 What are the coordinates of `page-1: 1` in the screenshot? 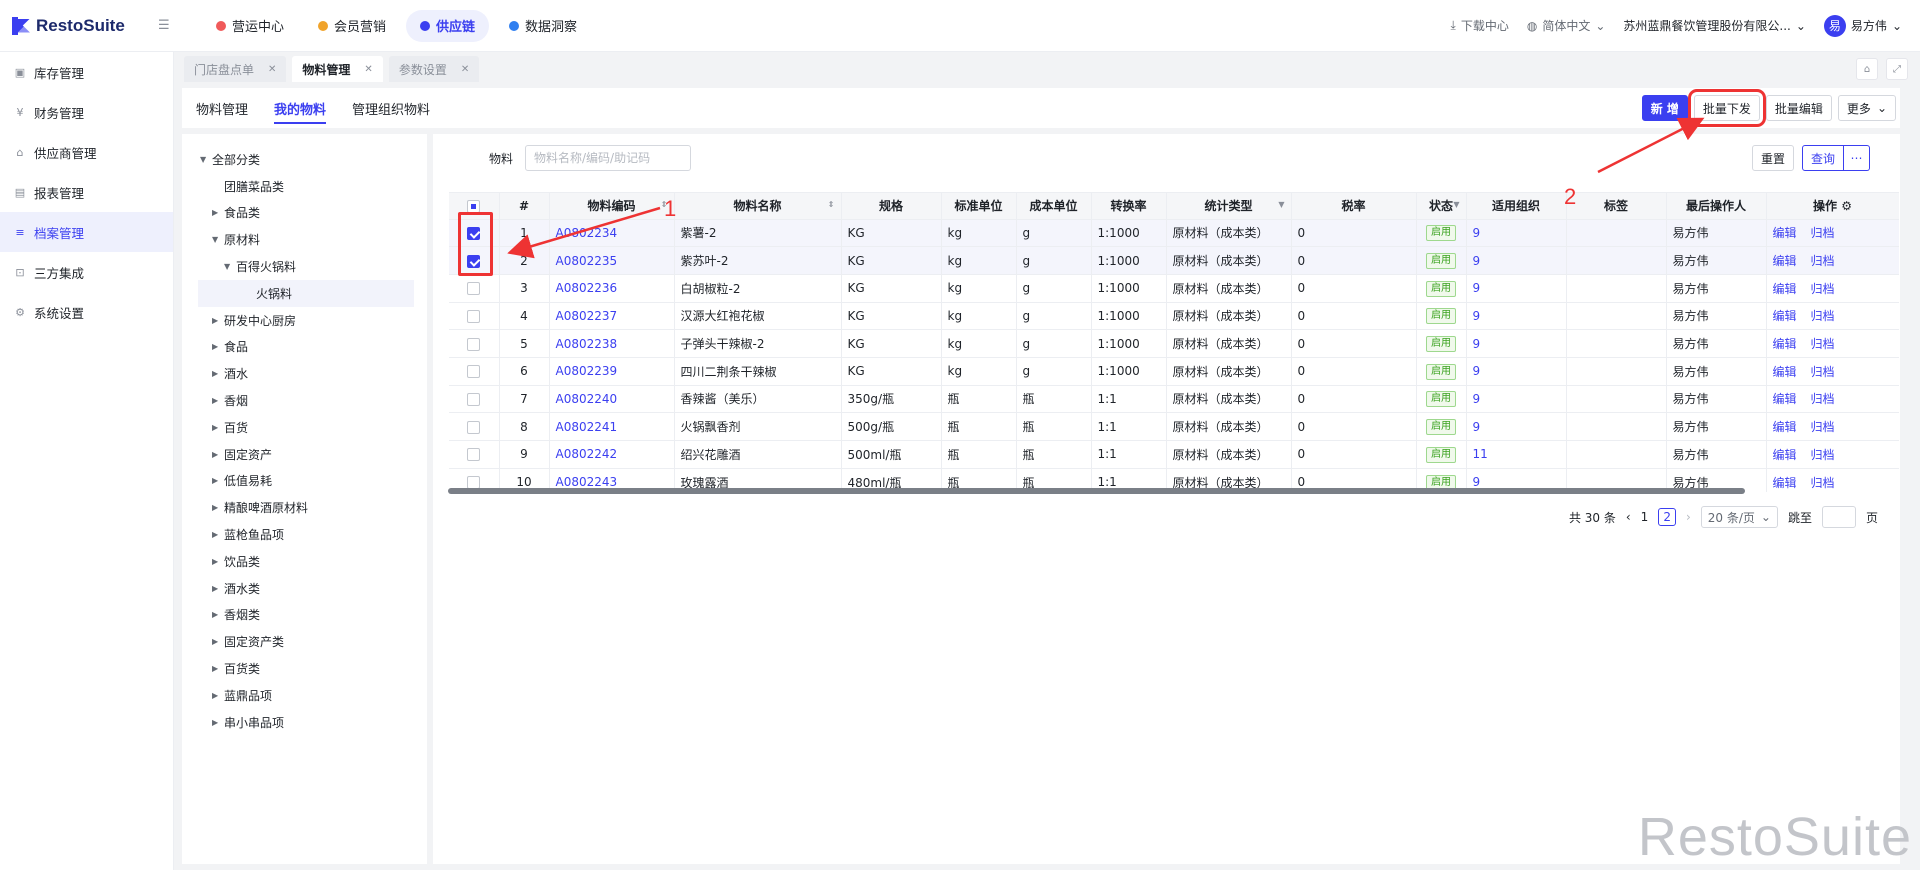 It's located at (1645, 517).